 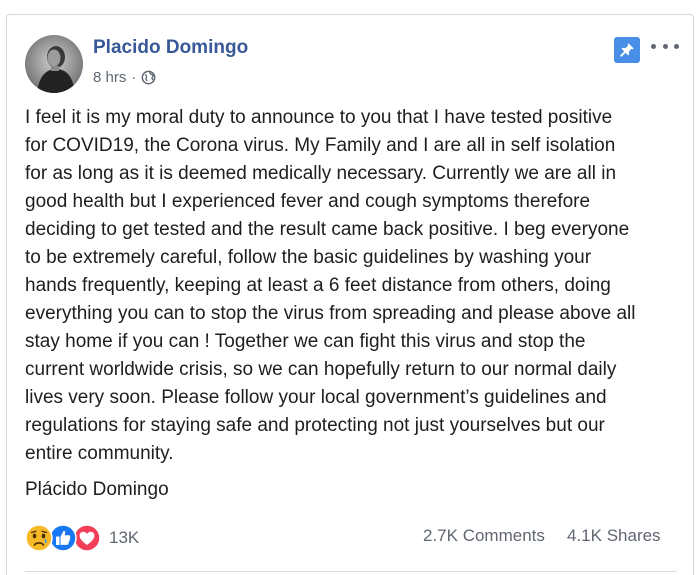 I want to click on love-icon, so click(x=87, y=538).